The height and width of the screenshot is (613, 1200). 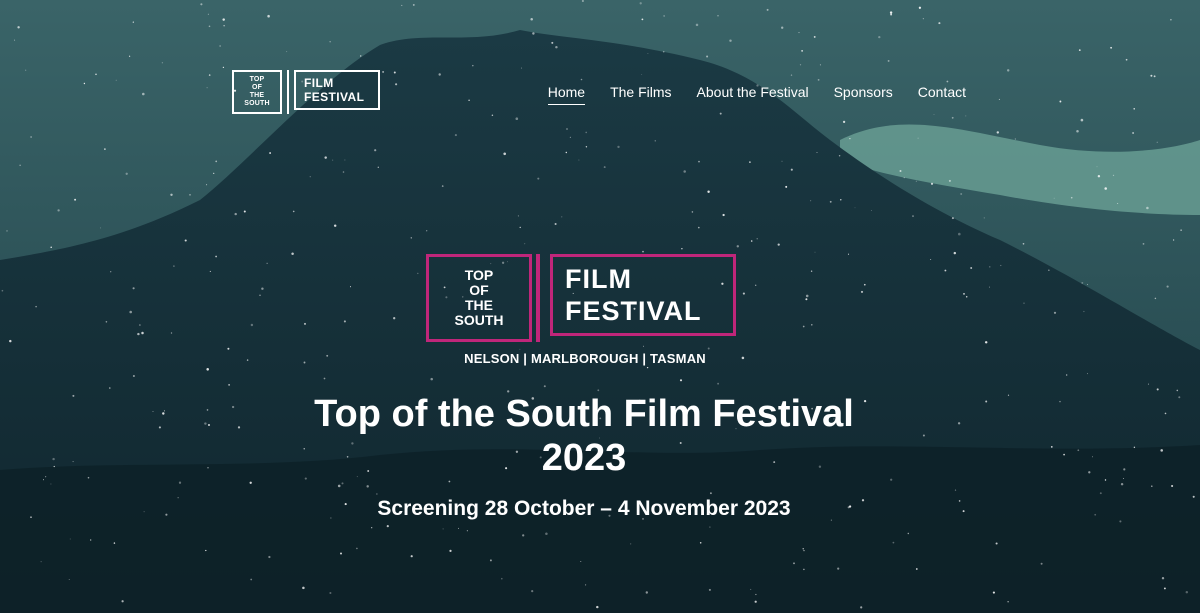 I want to click on site-logo-link: TOP OF THE SOUTH FILM FESTIVAL, so click(x=306, y=92).